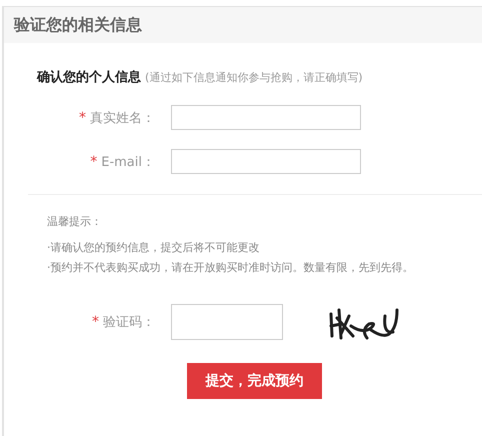 The height and width of the screenshot is (436, 482). Describe the element at coordinates (230, 268) in the screenshot. I see `tip-text: ·预约并不代表购买成功，请在开放购买时准时访问。数量有限，先到先得。` at that location.